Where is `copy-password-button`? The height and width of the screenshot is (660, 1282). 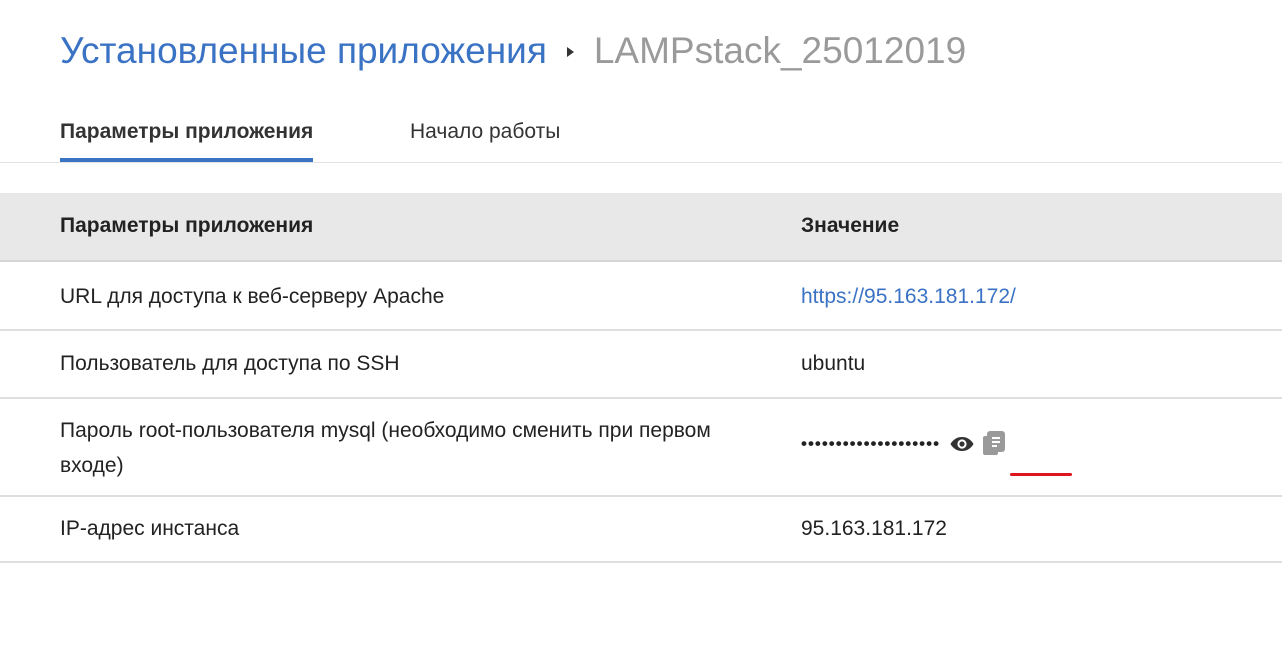 copy-password-button is located at coordinates (994, 444).